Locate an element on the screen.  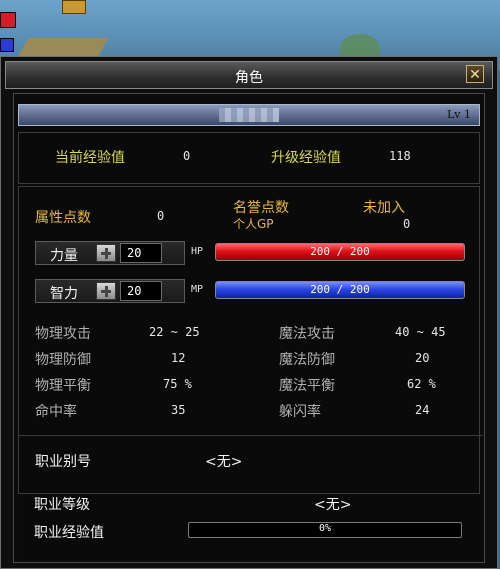
personal-gp-value: 0 is located at coordinates (407, 224).